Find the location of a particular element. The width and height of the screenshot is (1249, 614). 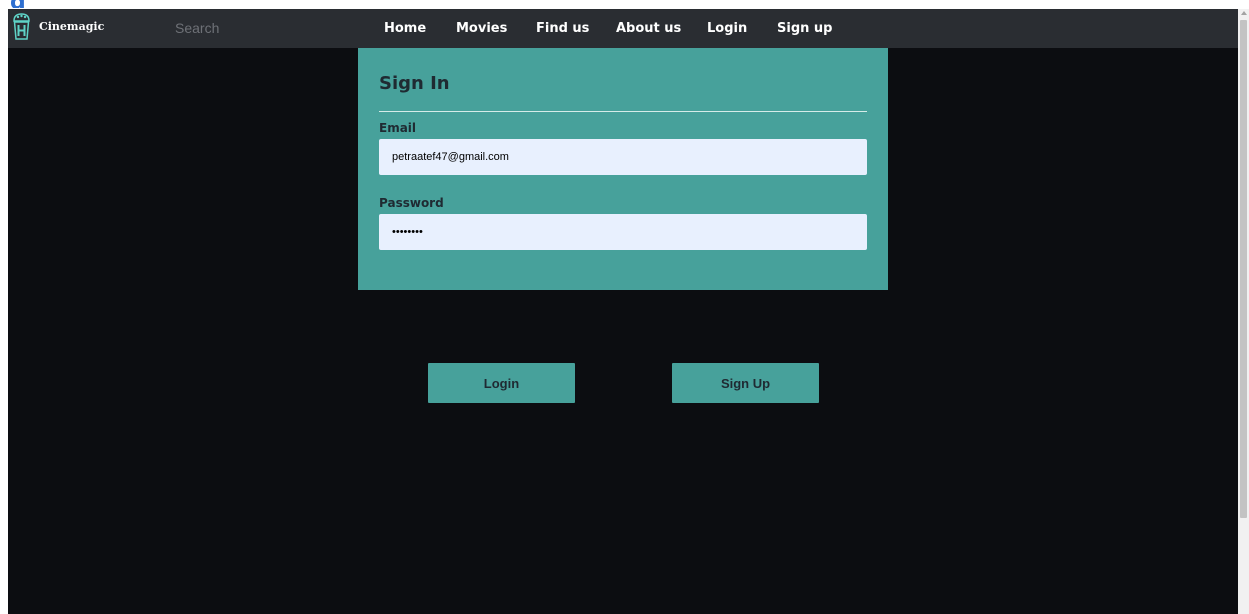

brand-name: Cinemagic is located at coordinates (71, 26).